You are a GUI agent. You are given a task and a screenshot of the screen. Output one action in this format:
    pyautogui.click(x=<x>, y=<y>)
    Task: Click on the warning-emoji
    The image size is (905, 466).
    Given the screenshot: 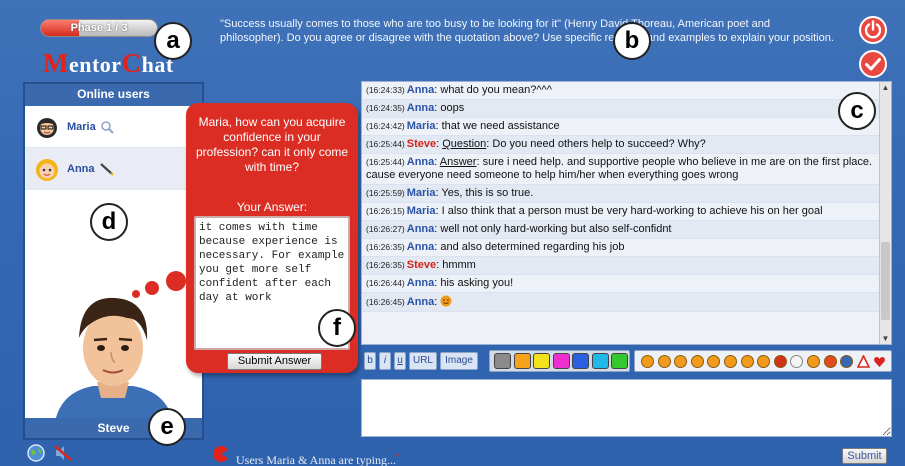 What is the action you would take?
    pyautogui.click(x=863, y=361)
    